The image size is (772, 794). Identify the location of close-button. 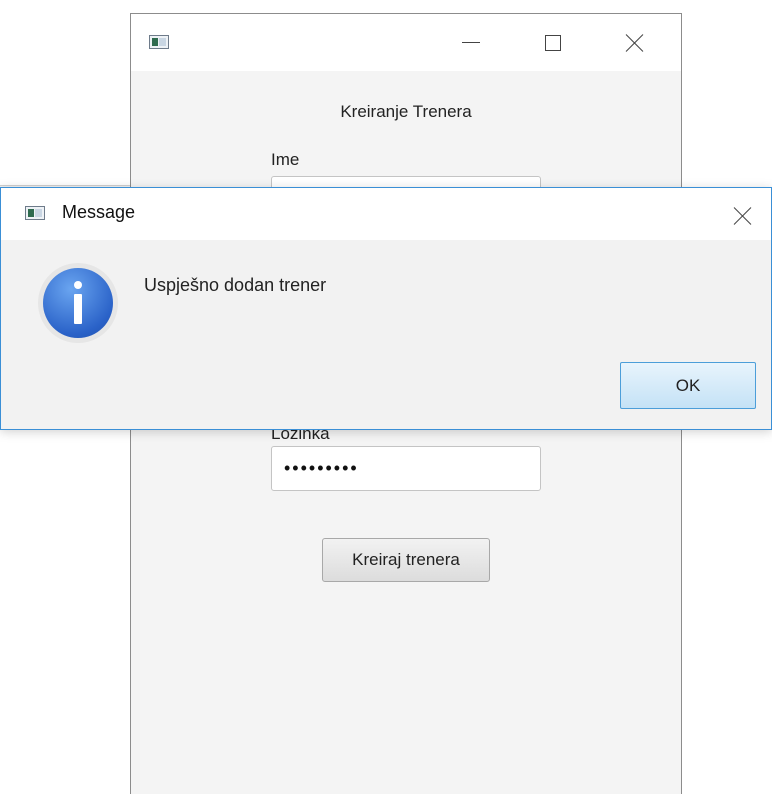
(635, 42).